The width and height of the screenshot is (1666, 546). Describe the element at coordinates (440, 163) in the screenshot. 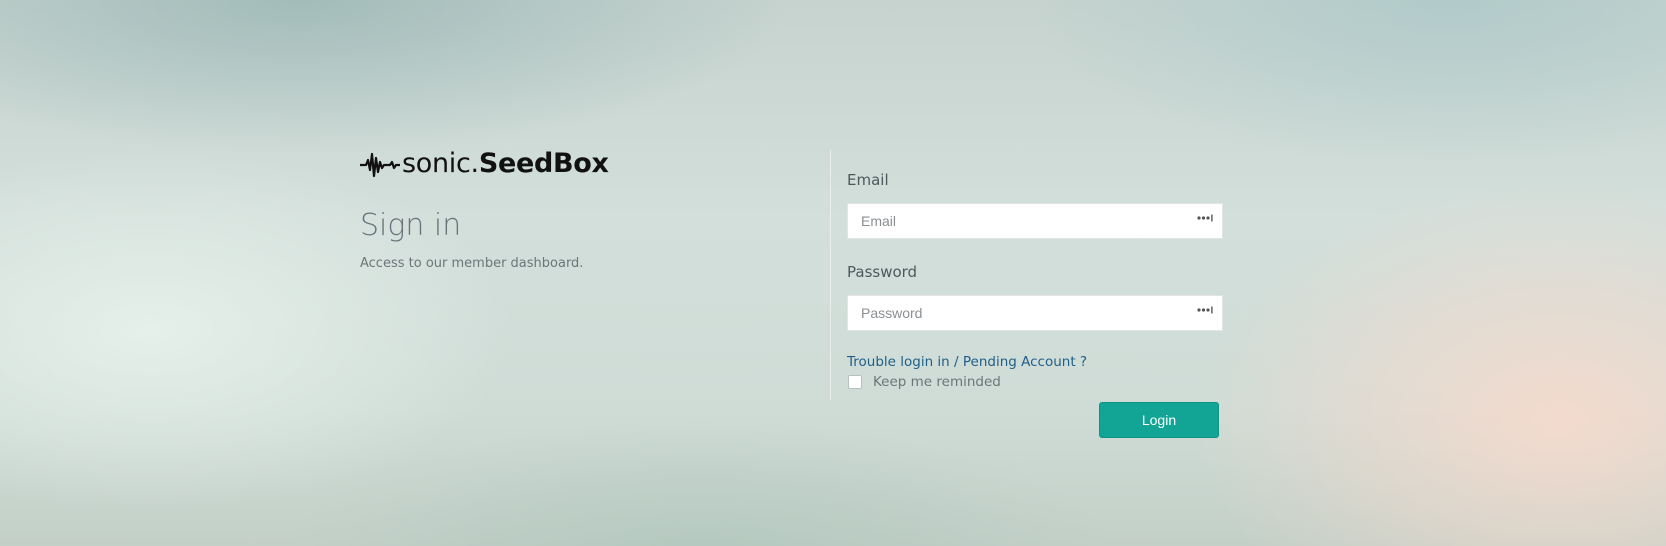

I see `logo-text-light: sonic.` at that location.